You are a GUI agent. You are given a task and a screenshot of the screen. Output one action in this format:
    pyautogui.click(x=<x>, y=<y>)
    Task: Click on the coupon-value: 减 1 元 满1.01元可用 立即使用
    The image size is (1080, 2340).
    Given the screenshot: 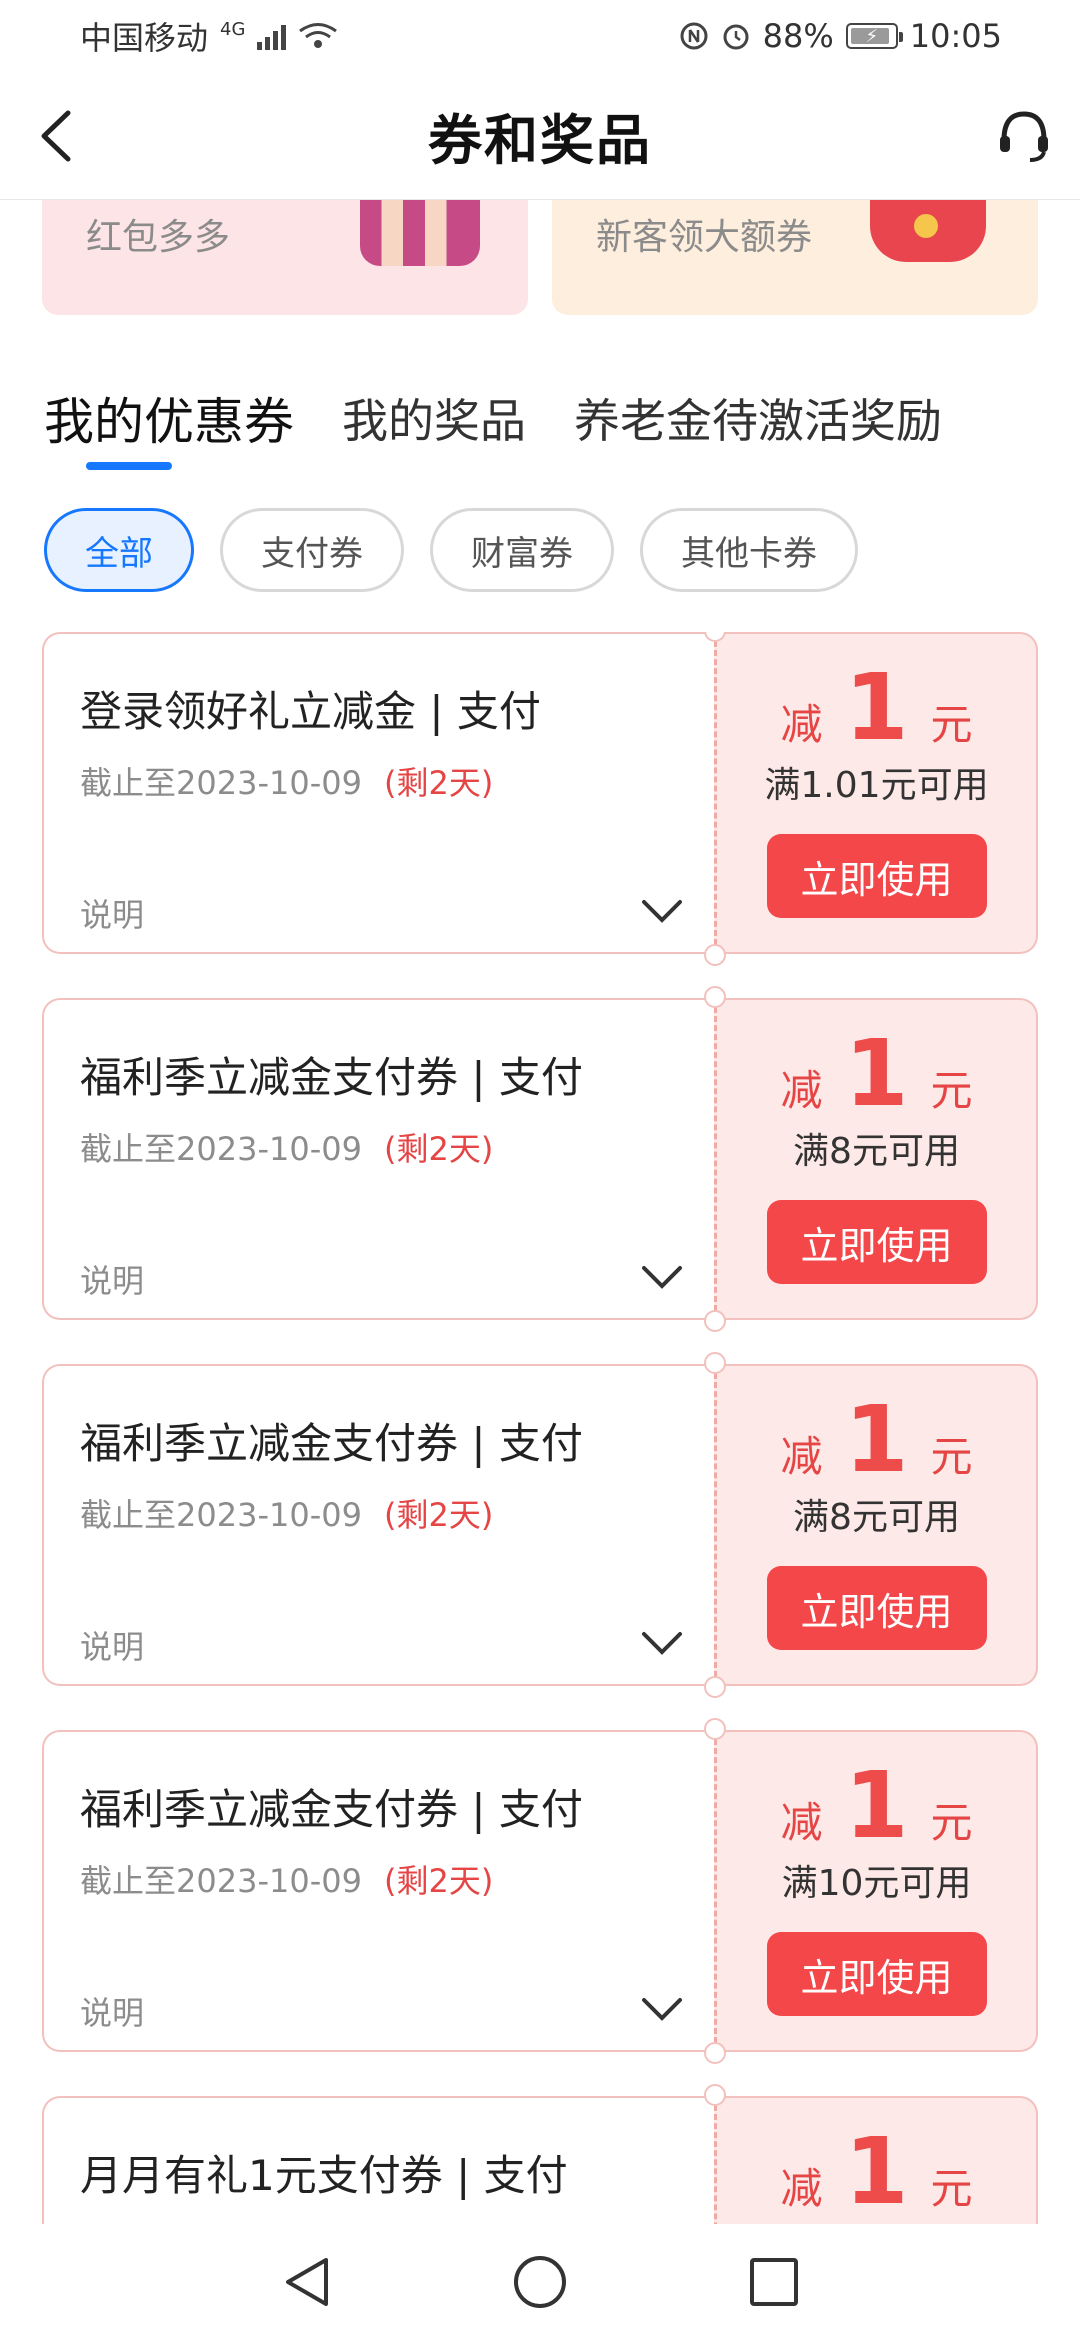 What is the action you would take?
    pyautogui.click(x=876, y=793)
    